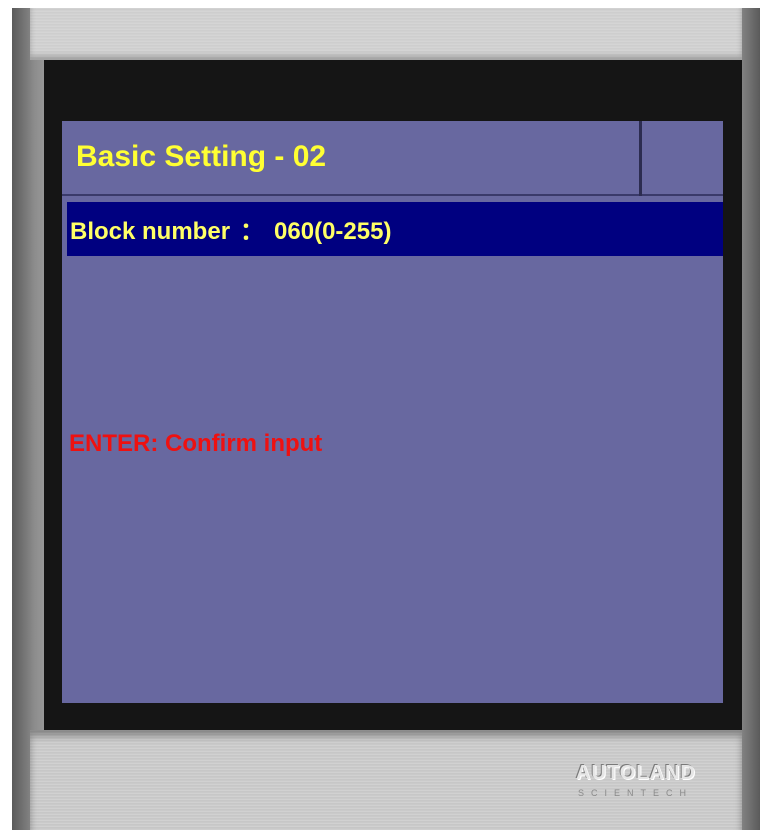 Image resolution: width=760 pixels, height=838 pixels. Describe the element at coordinates (201, 156) in the screenshot. I see `page-title: Basic Setting - 02` at that location.